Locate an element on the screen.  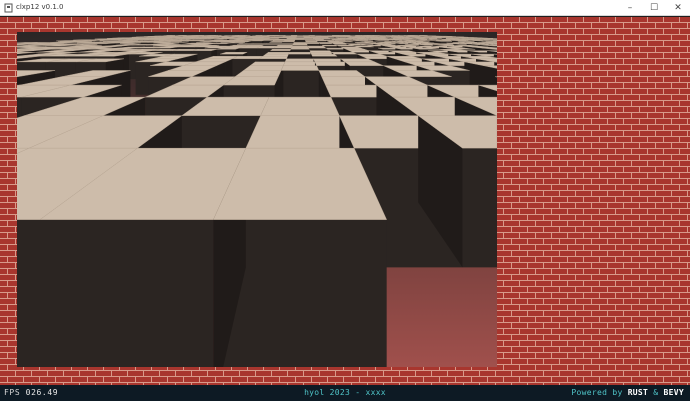
maximize-button: ☐ is located at coordinates (654, 8).